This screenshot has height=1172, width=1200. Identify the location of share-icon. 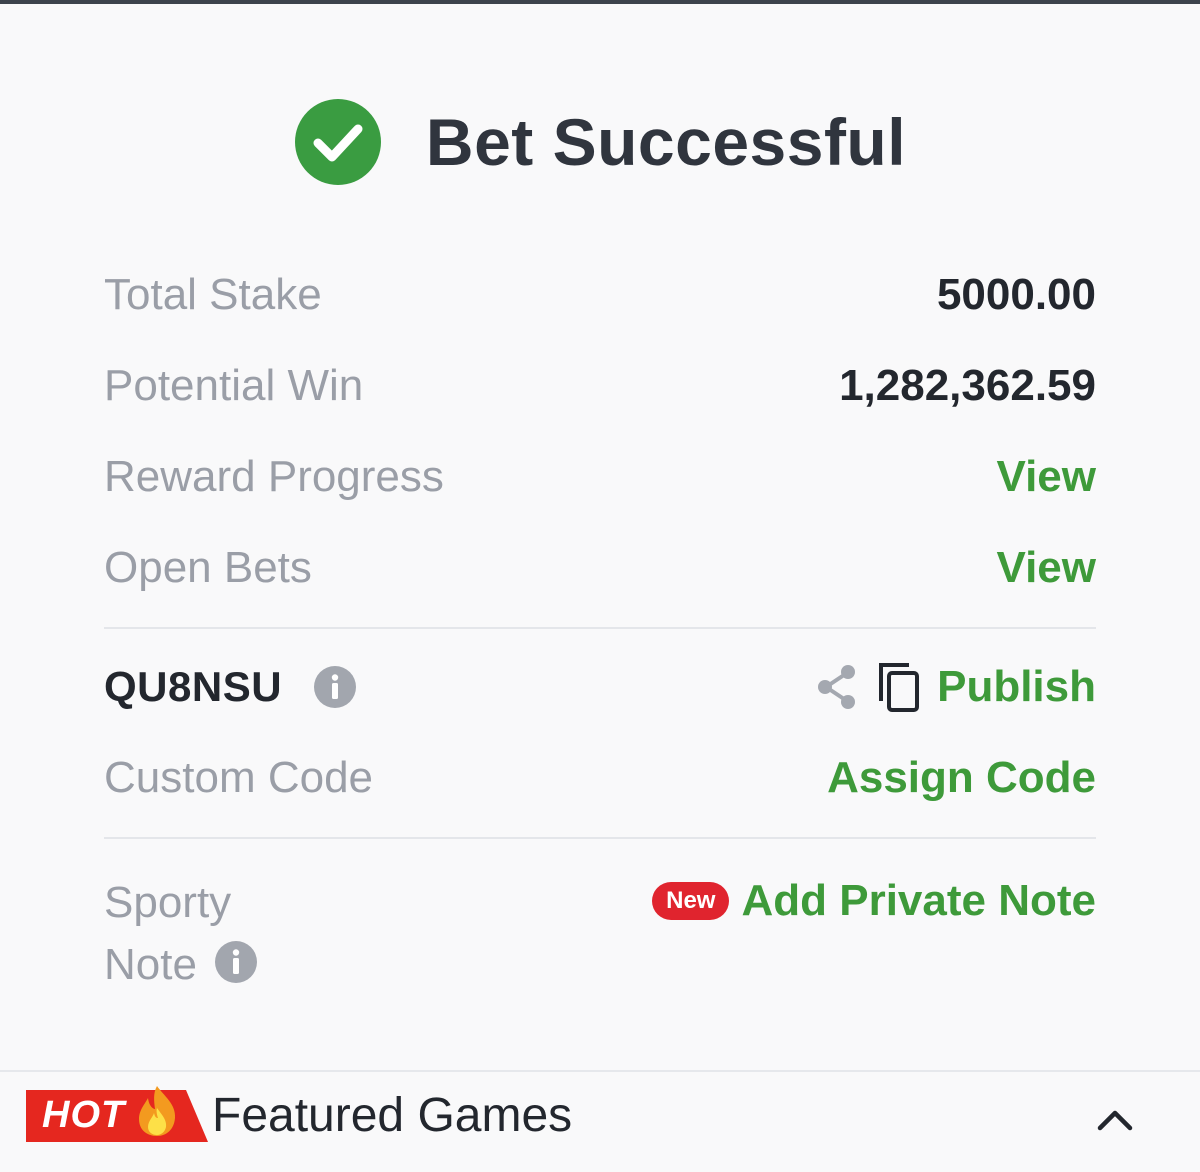
(837, 687).